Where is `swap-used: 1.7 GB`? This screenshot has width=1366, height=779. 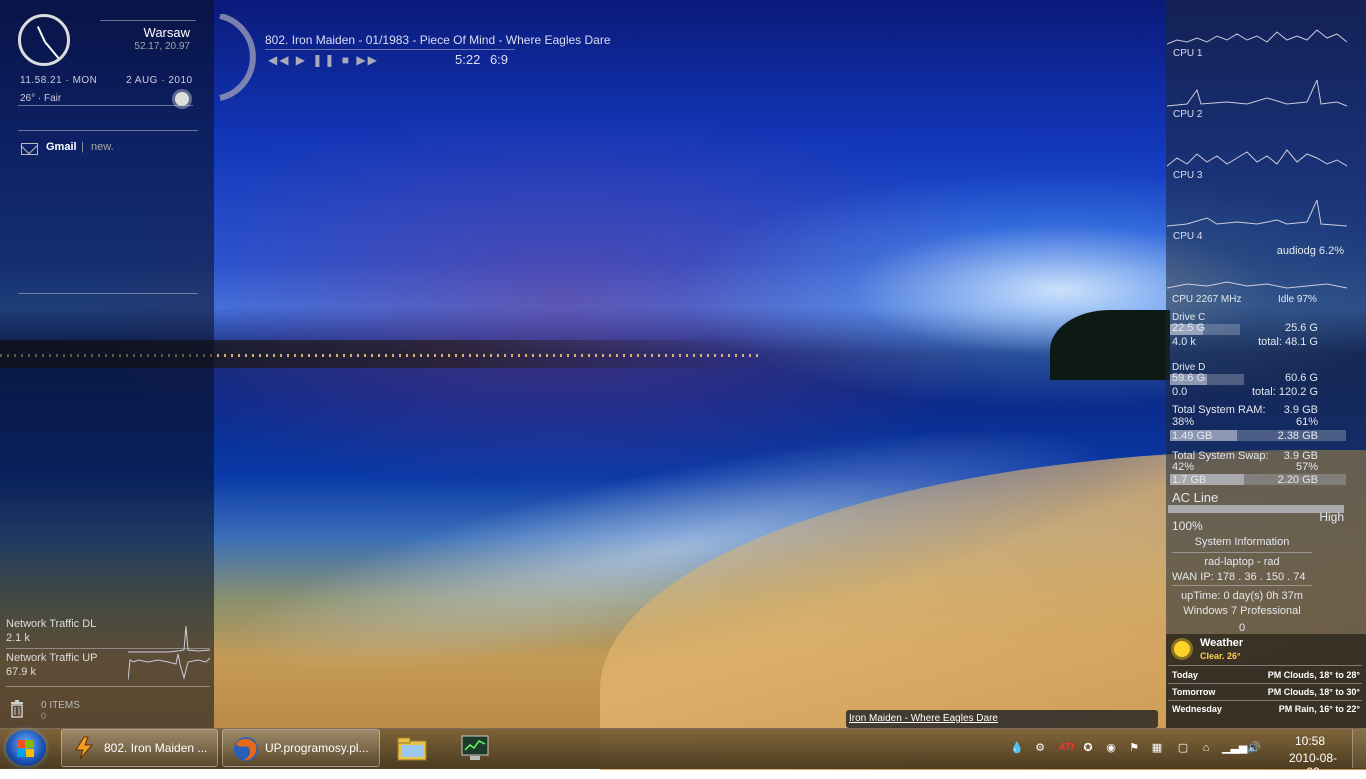 swap-used: 1.7 GB is located at coordinates (1189, 480).